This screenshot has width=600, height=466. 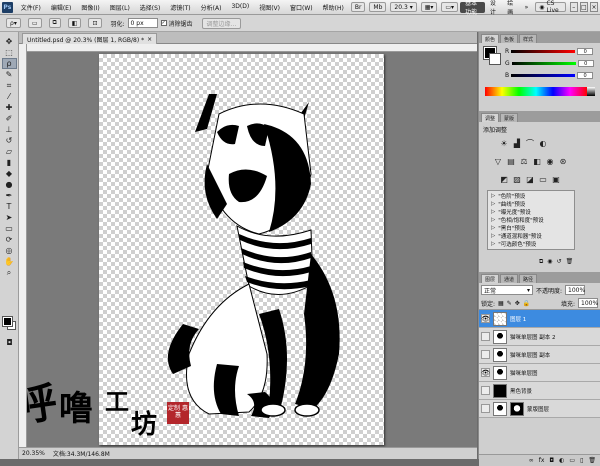 I want to click on dodge-tool-icon: ●, so click(x=9, y=184).